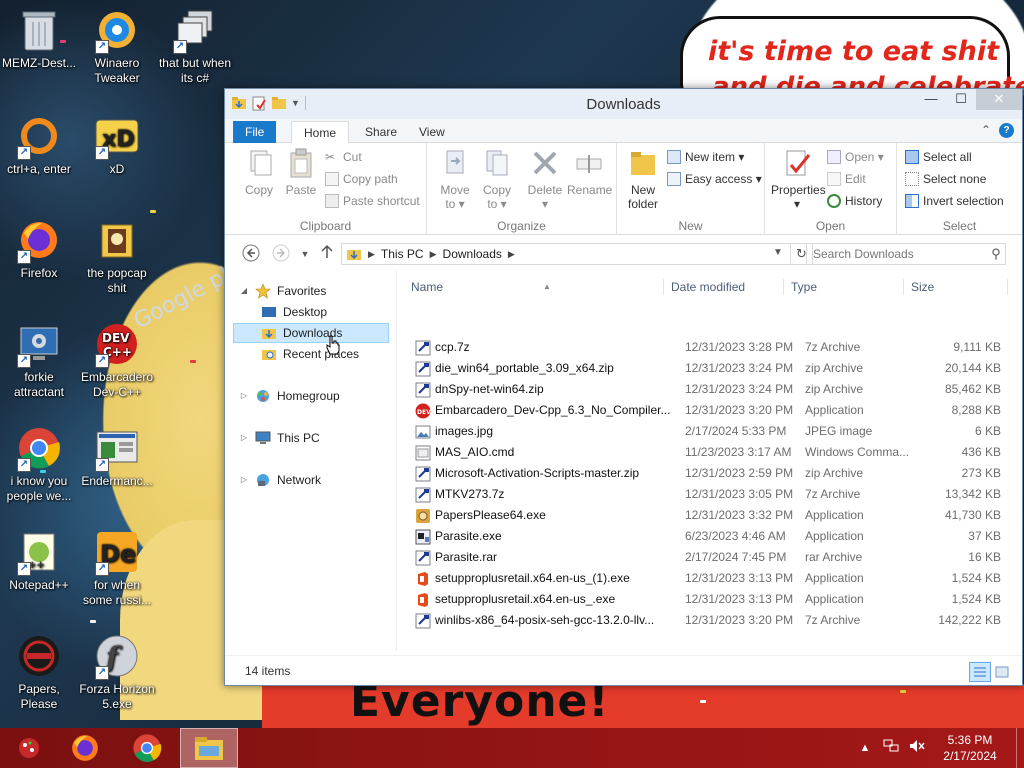 This screenshot has width=1024, height=768. What do you see at coordinates (279, 438) in the screenshot?
I see `nav-this-pc: ▷ This PC` at bounding box center [279, 438].